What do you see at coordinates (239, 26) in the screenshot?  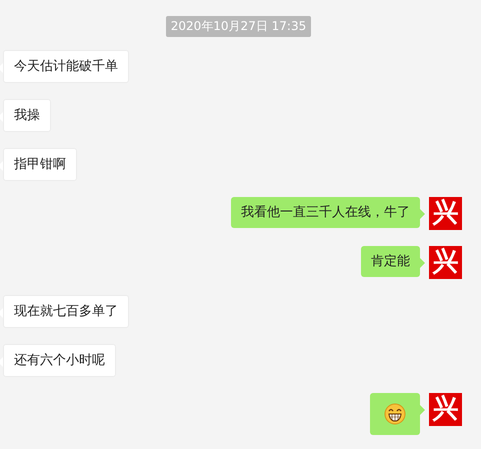 I see `timestamp: 2020年10月27日 17:35` at bounding box center [239, 26].